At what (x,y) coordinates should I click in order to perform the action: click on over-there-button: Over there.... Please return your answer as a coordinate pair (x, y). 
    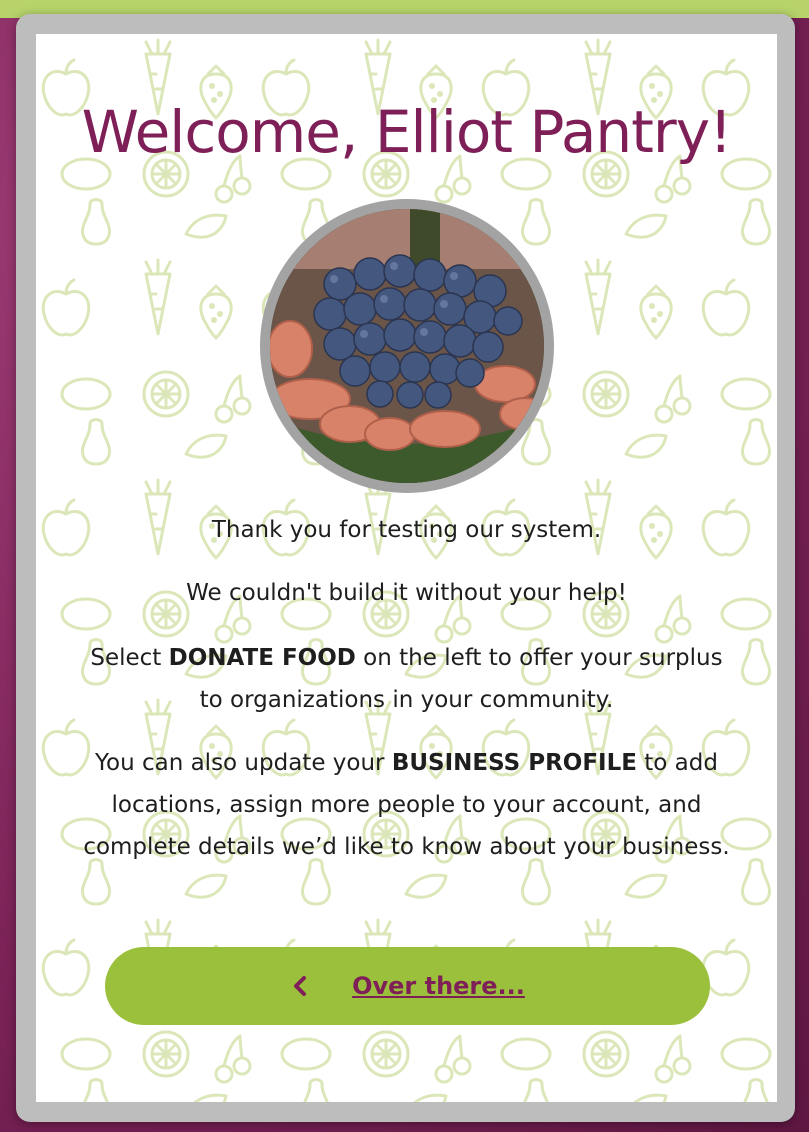
    Looking at the image, I should click on (407, 986).